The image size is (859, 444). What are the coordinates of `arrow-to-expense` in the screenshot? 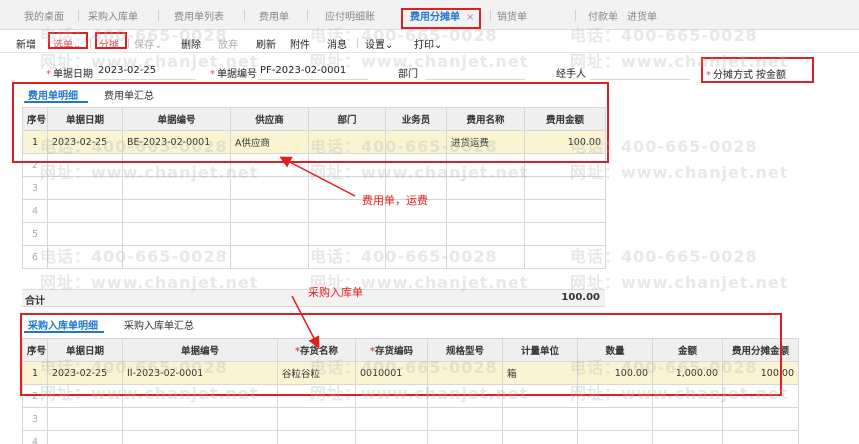 It's located at (317, 176).